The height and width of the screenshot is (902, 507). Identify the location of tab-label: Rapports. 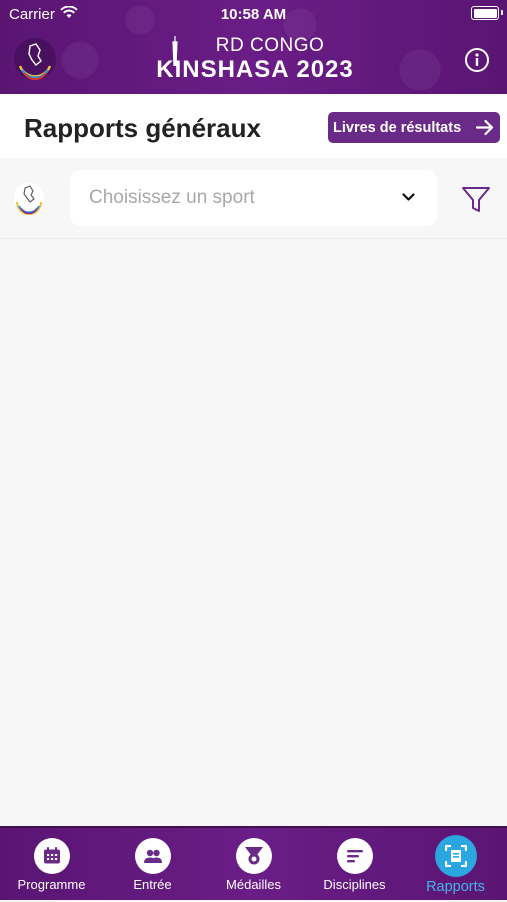
(455, 887).